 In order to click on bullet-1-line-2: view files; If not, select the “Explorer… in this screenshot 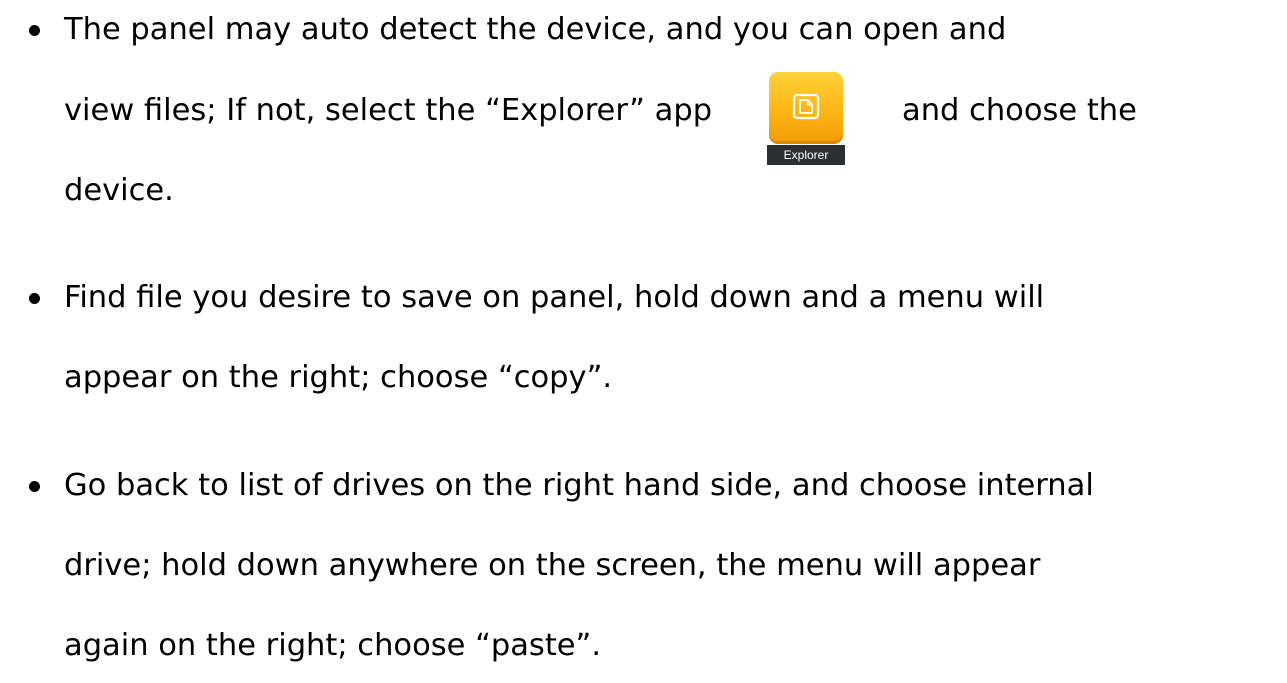, I will do `click(388, 110)`.